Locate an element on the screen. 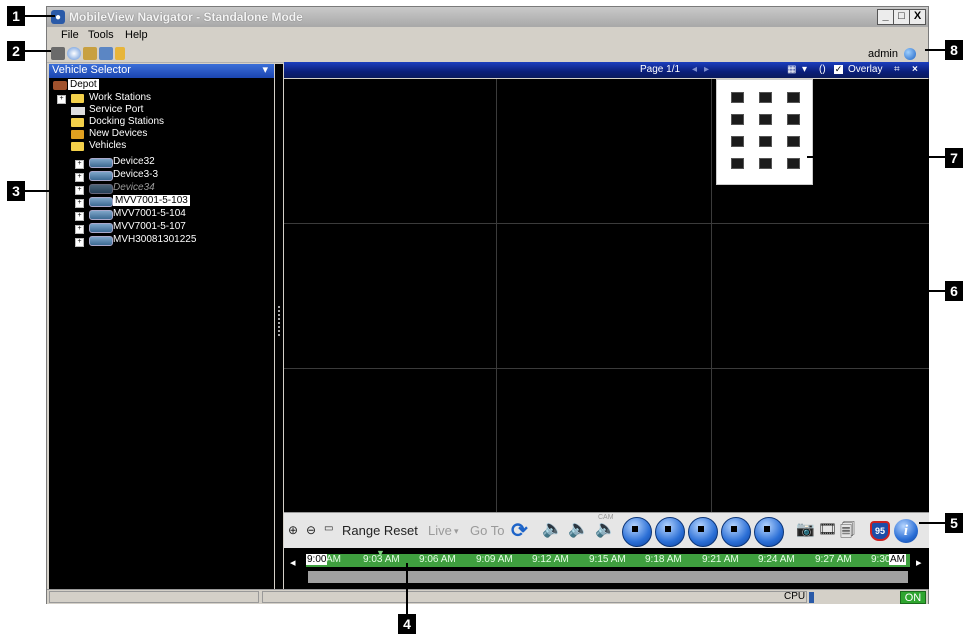 The image size is (970, 639). zoom-out-icon: ⊖ is located at coordinates (311, 530).